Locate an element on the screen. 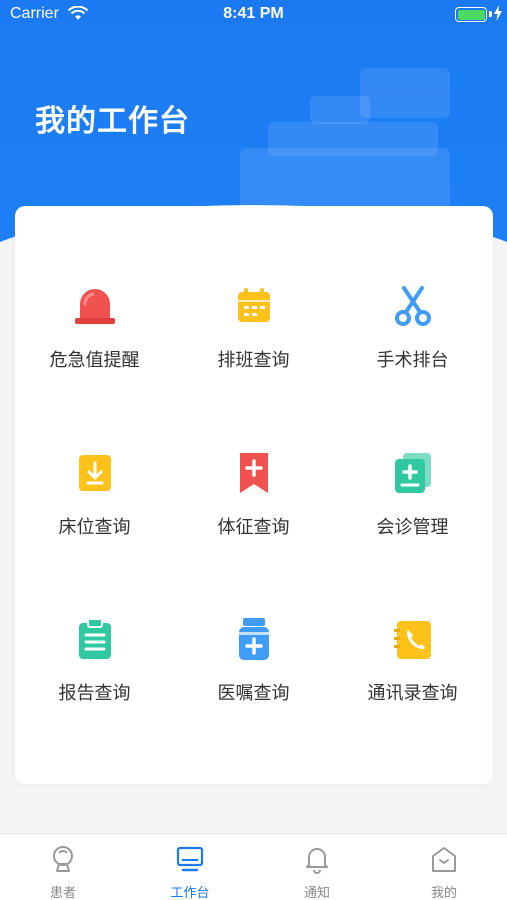 The image size is (507, 900). tab-workbench: 工作台 is located at coordinates (190, 867).